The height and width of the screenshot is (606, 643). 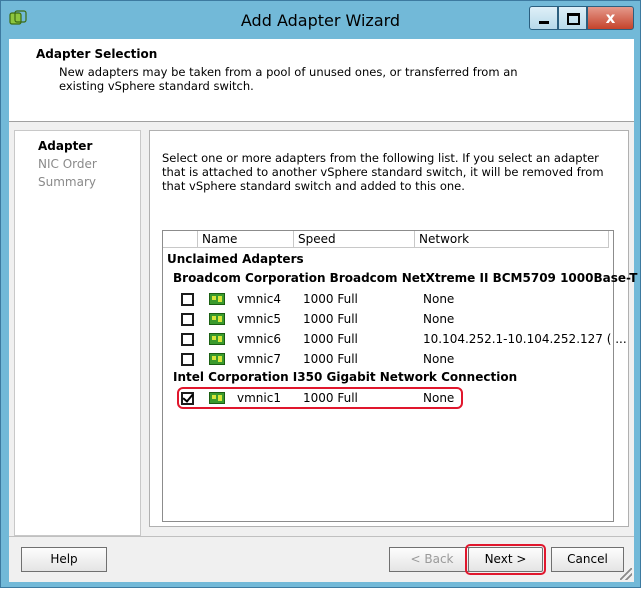 What do you see at coordinates (383, 320) in the screenshot?
I see `adapter-row-vmnic5: vmnic5 1000 Full None` at bounding box center [383, 320].